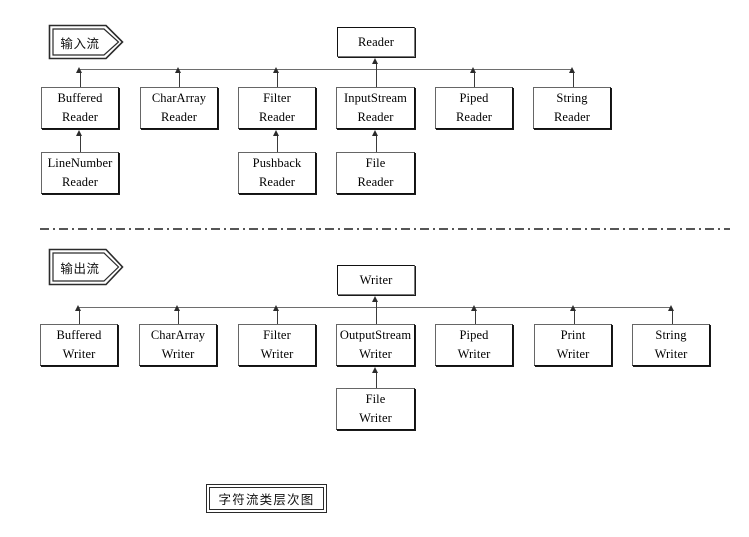  I want to click on riser-buffered-reader, so click(80, 80).